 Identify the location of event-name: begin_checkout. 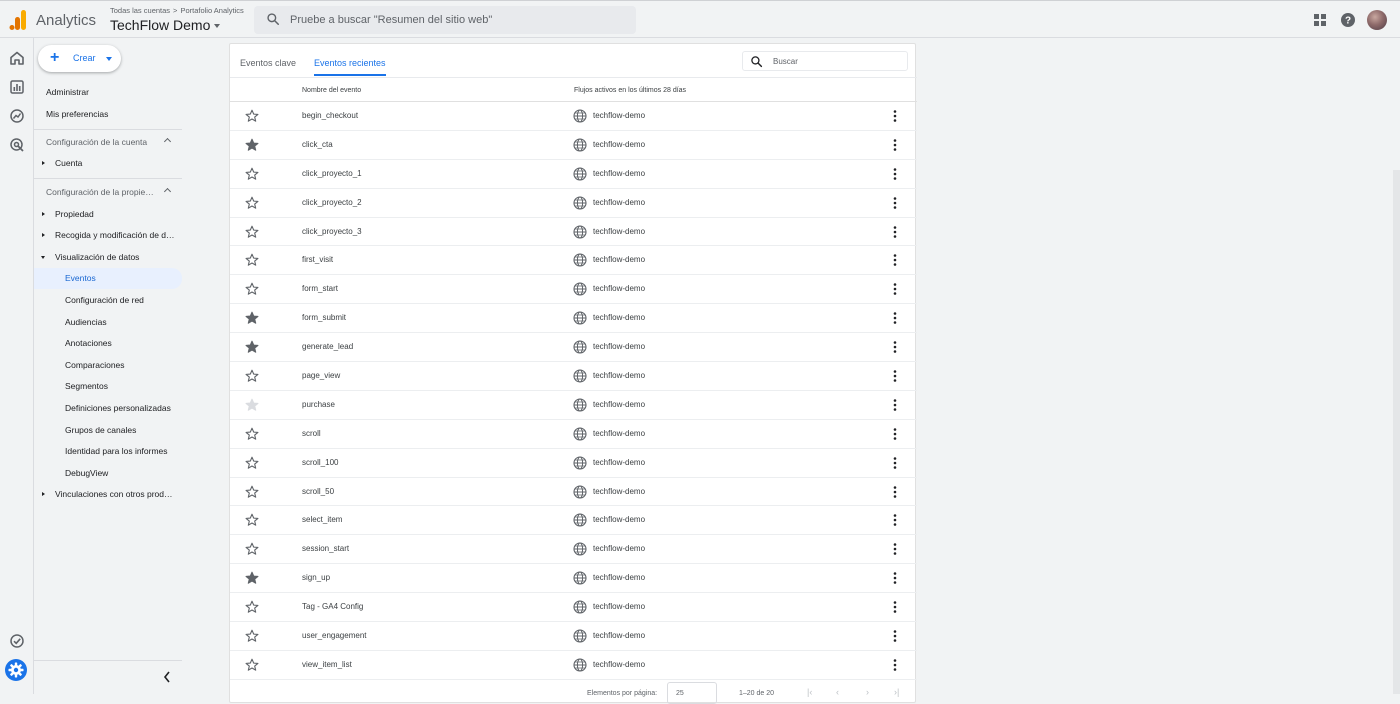
(330, 115).